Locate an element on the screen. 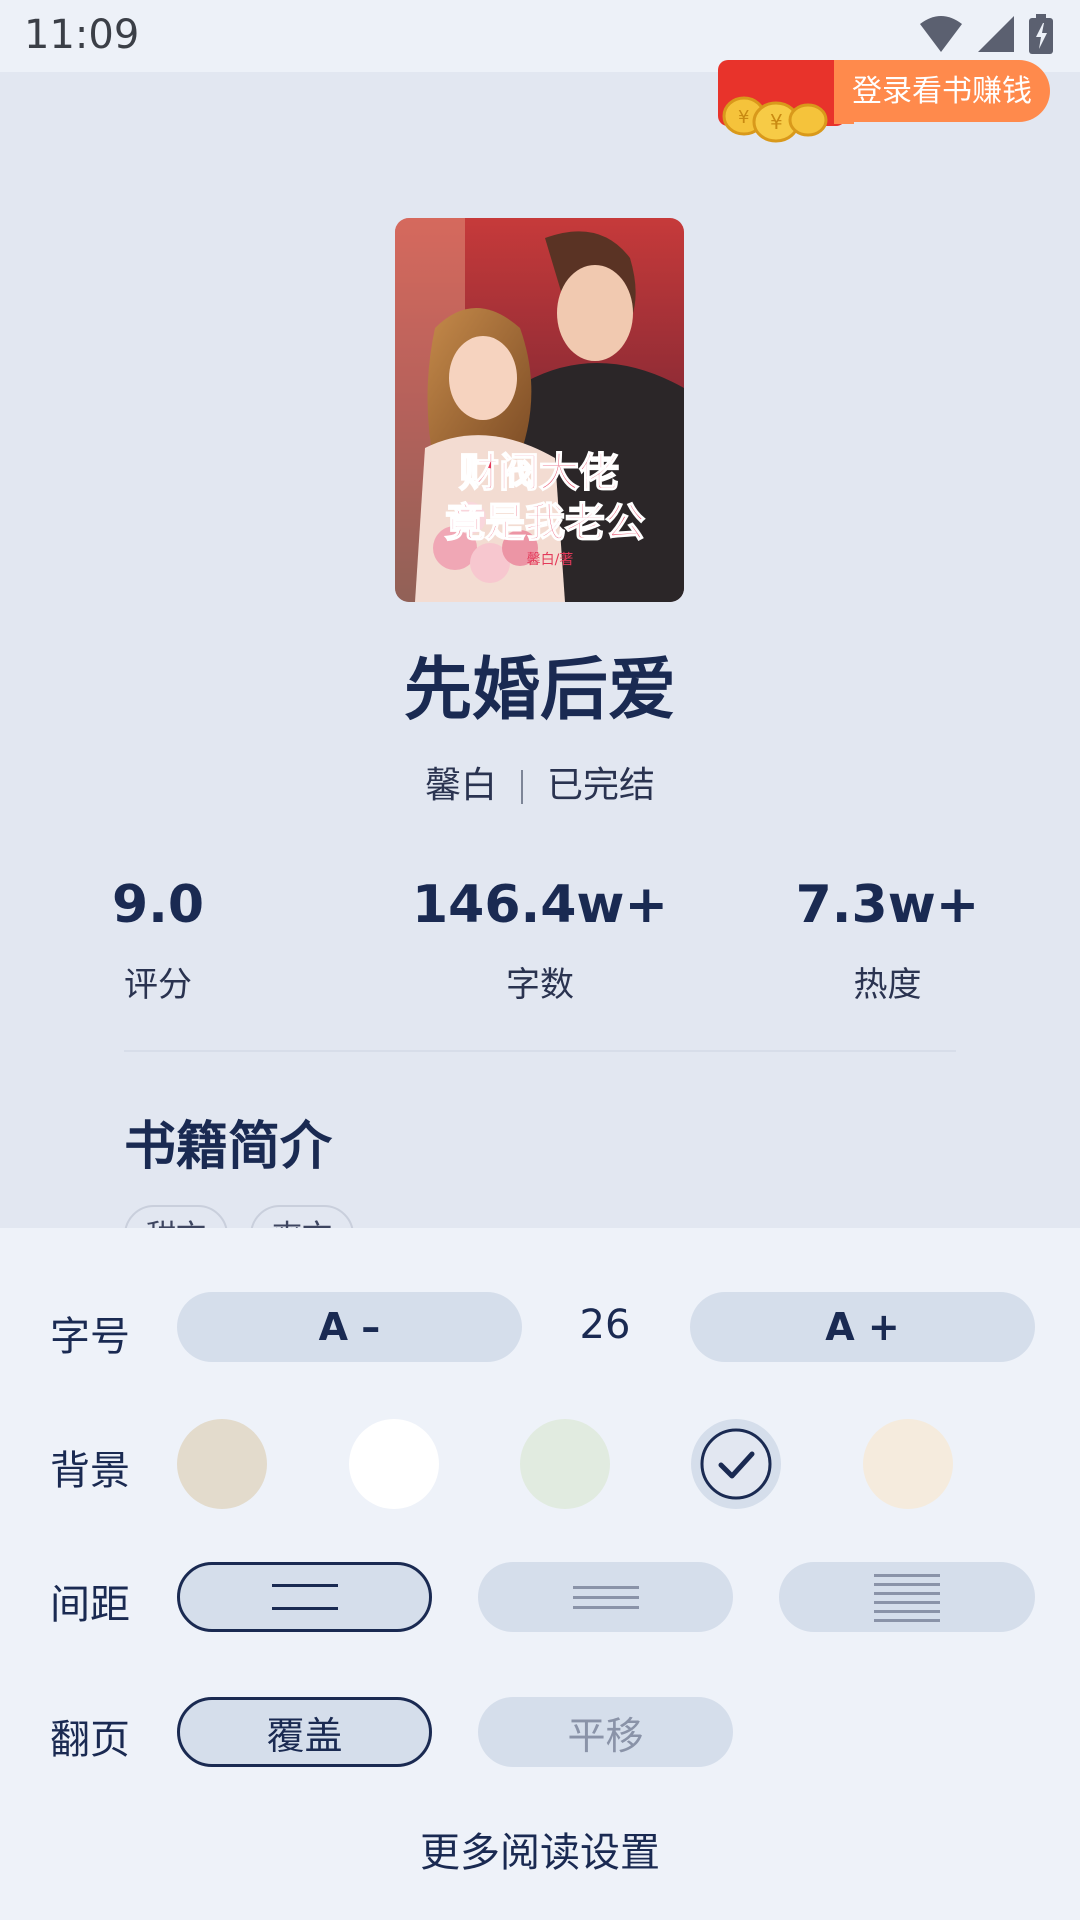 The height and width of the screenshot is (1920, 1080). spacing-option-wide is located at coordinates (304, 1597).